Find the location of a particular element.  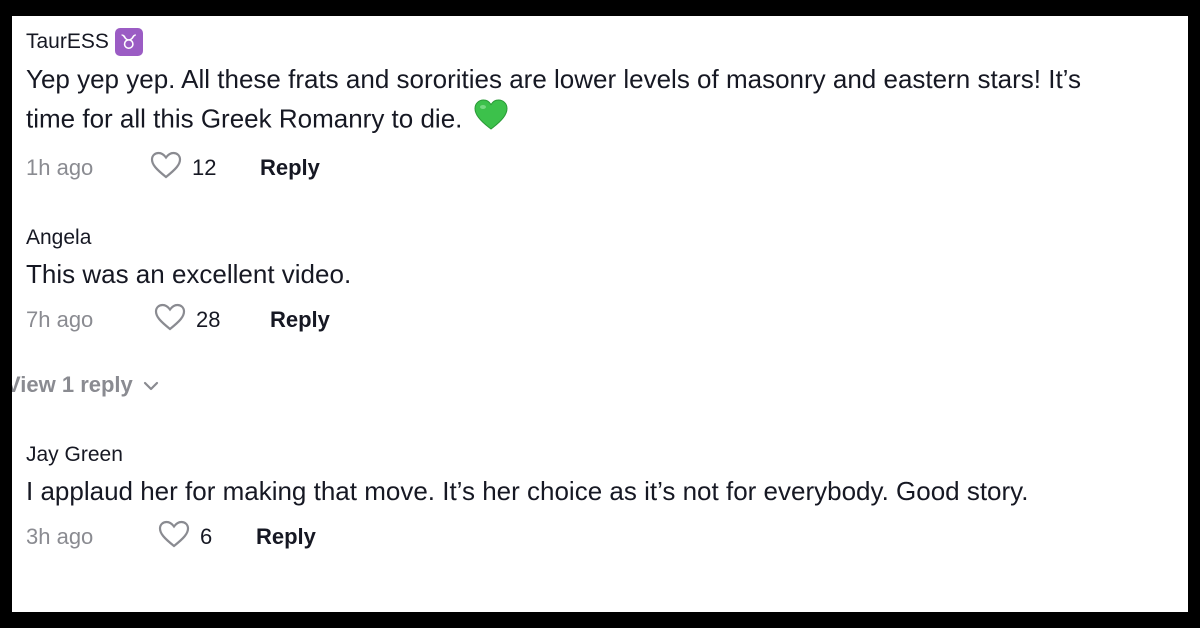

comment-timestamp: 1h ago is located at coordinates (60, 167).